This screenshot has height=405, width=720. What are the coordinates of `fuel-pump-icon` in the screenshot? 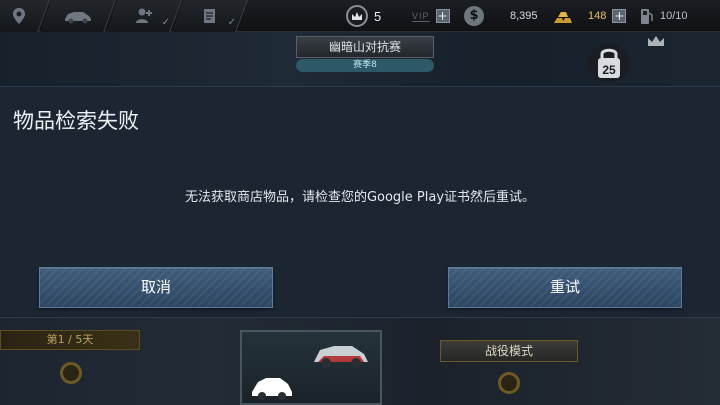 It's located at (647, 16).